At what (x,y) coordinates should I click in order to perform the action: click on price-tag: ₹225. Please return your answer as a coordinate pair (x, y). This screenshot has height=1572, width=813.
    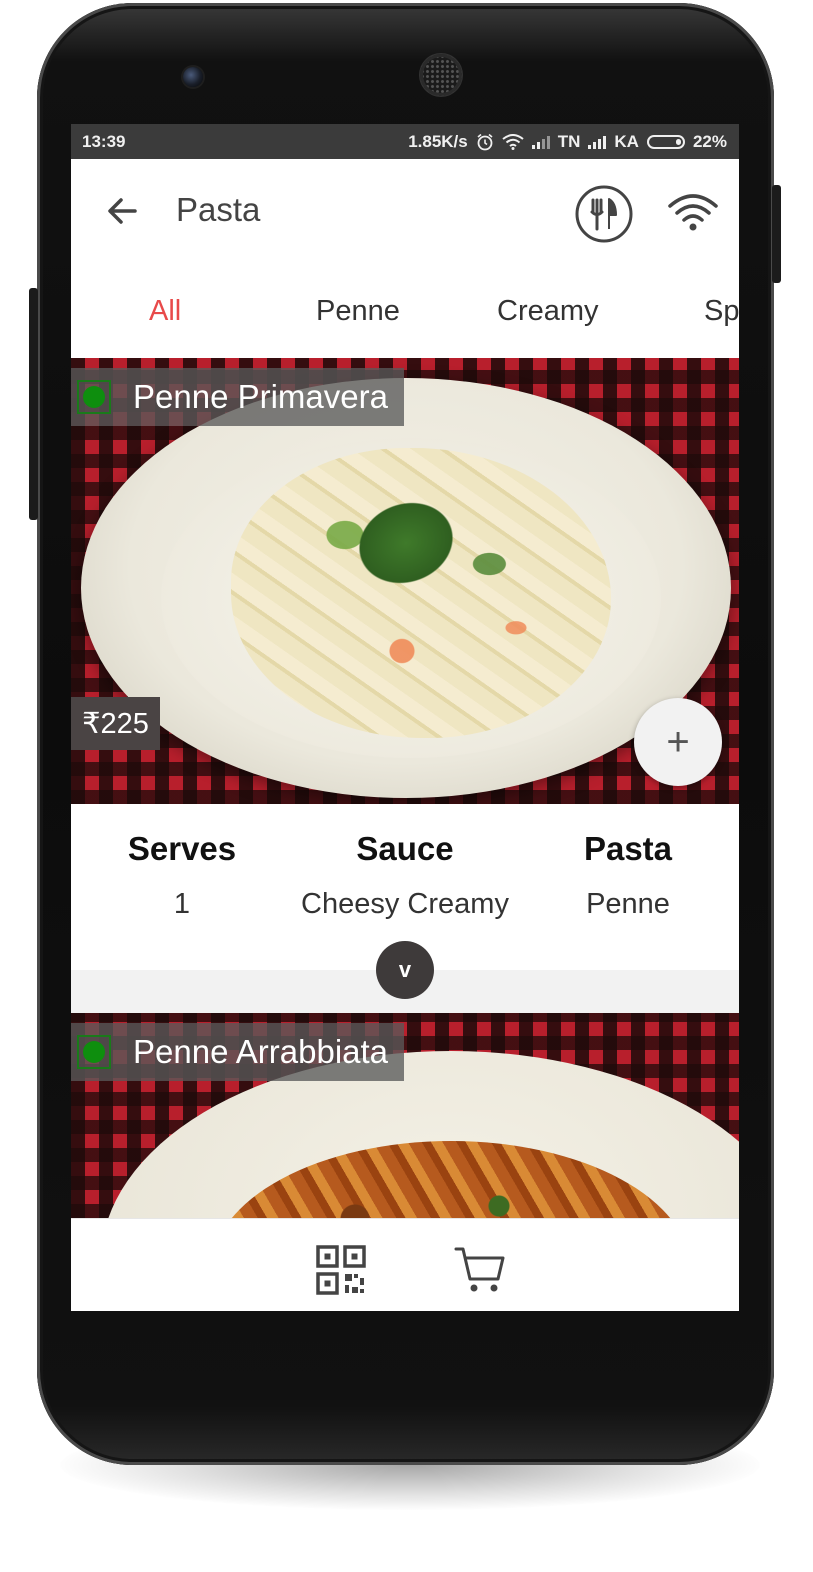
    Looking at the image, I should click on (115, 723).